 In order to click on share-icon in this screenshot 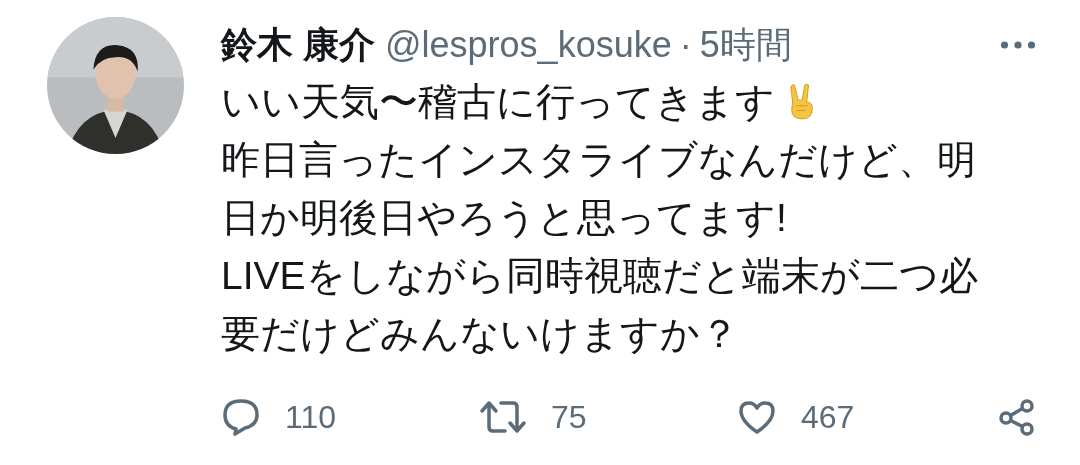, I will do `click(1017, 417)`.